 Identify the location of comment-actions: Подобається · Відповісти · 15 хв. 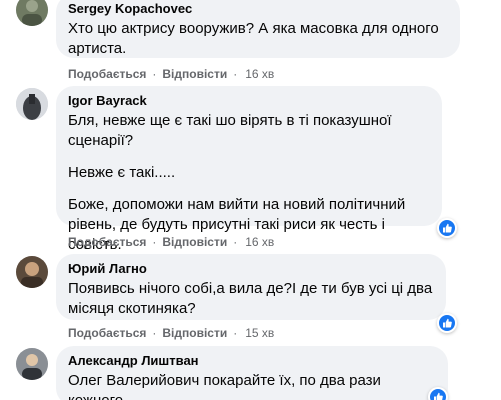
(171, 333).